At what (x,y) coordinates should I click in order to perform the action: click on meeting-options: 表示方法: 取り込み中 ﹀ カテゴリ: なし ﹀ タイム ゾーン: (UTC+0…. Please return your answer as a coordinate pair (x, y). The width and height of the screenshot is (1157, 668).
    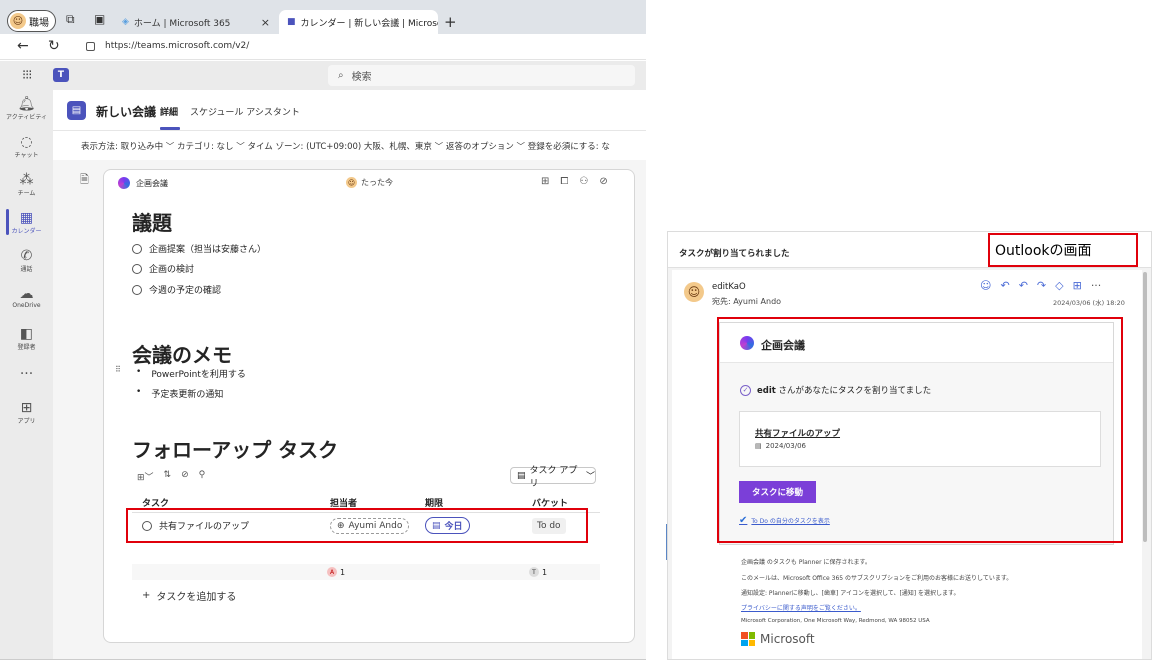
    Looking at the image, I should click on (345, 146).